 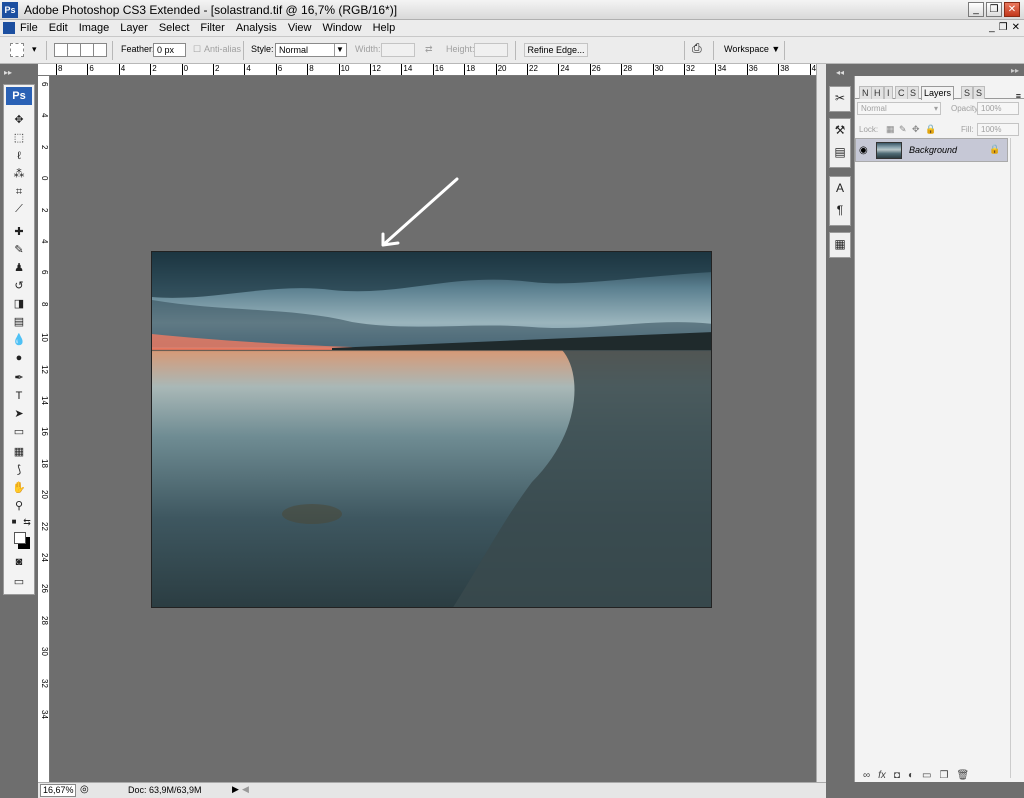 What do you see at coordinates (174, 28) in the screenshot?
I see `menu-select: Select` at bounding box center [174, 28].